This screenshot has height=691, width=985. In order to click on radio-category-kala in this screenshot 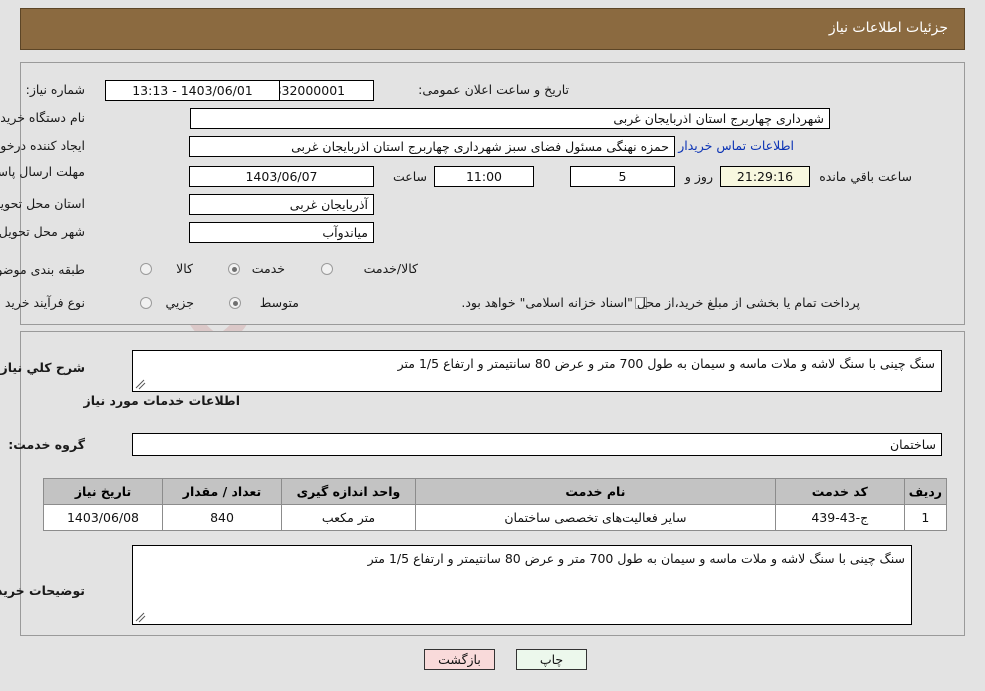, I will do `click(146, 269)`.